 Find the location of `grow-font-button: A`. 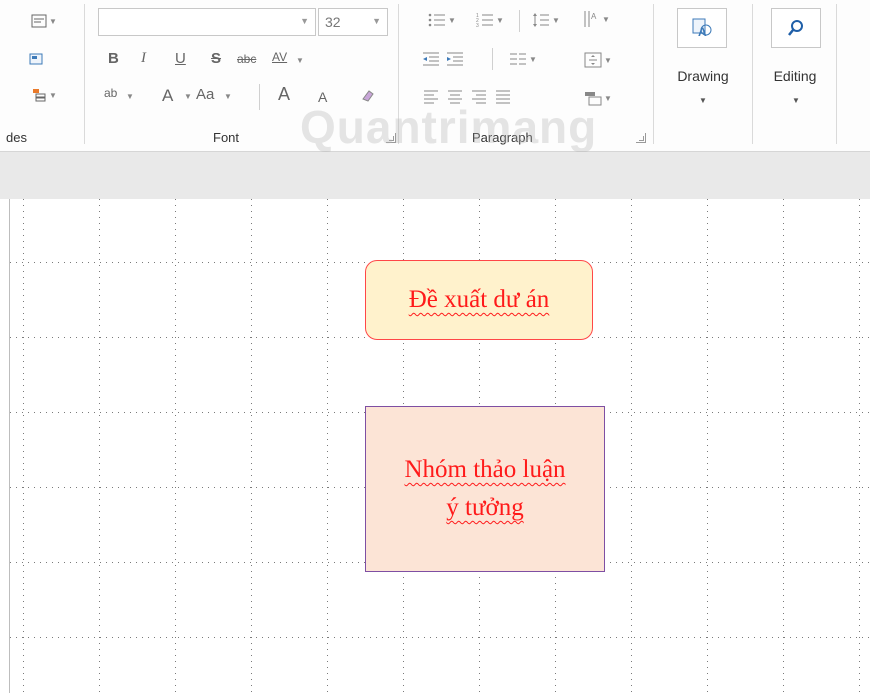

grow-font-button: A is located at coordinates (284, 94).